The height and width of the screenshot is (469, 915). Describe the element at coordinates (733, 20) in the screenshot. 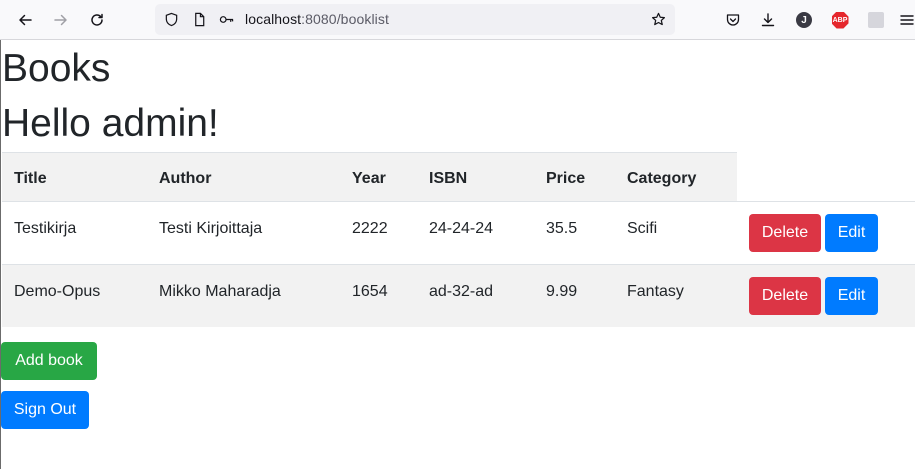

I see `pocket-icon` at that location.